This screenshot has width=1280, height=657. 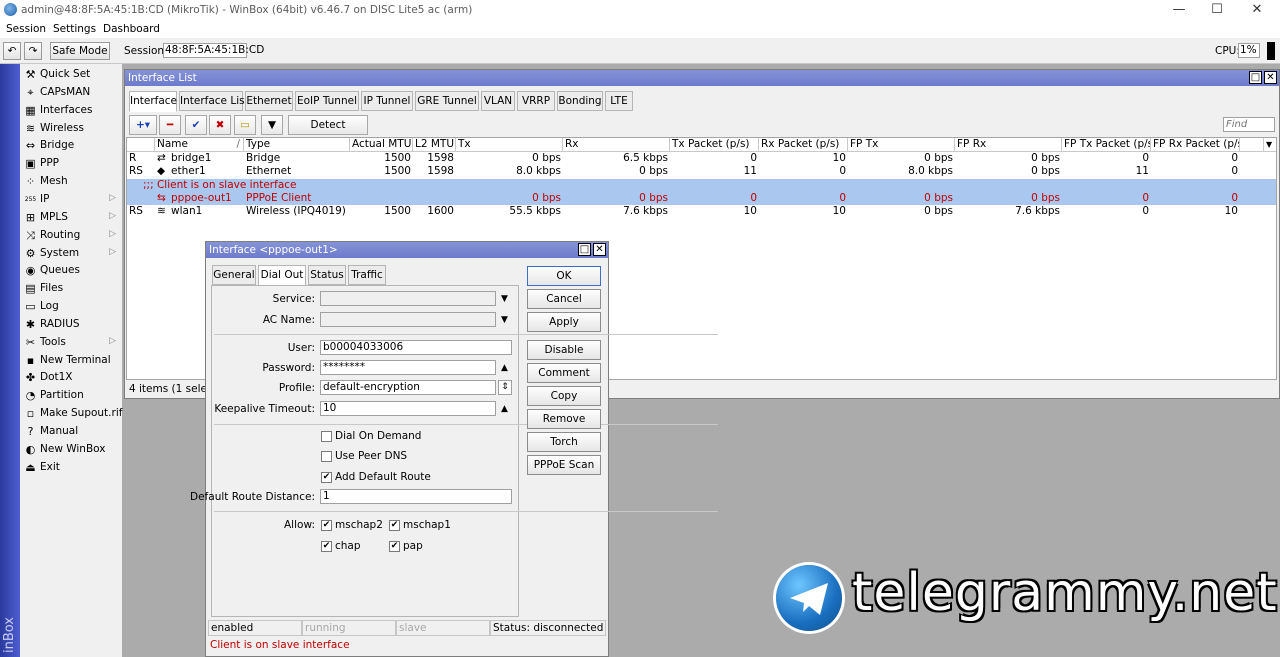 What do you see at coordinates (504, 368) in the screenshot?
I see `password-collapse-icon: ▲` at bounding box center [504, 368].